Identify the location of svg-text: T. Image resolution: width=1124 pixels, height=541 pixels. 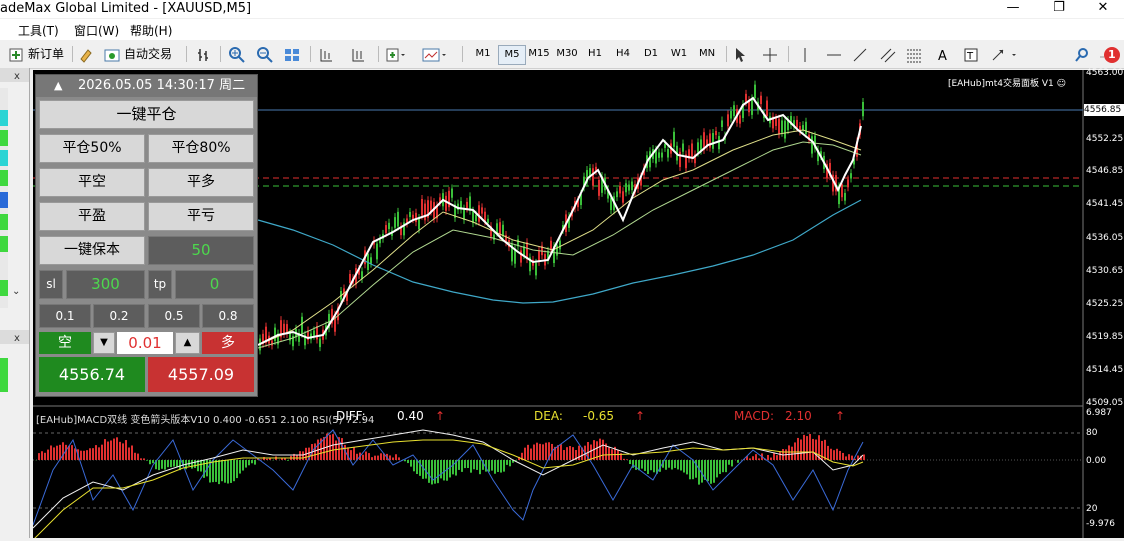
(970, 56).